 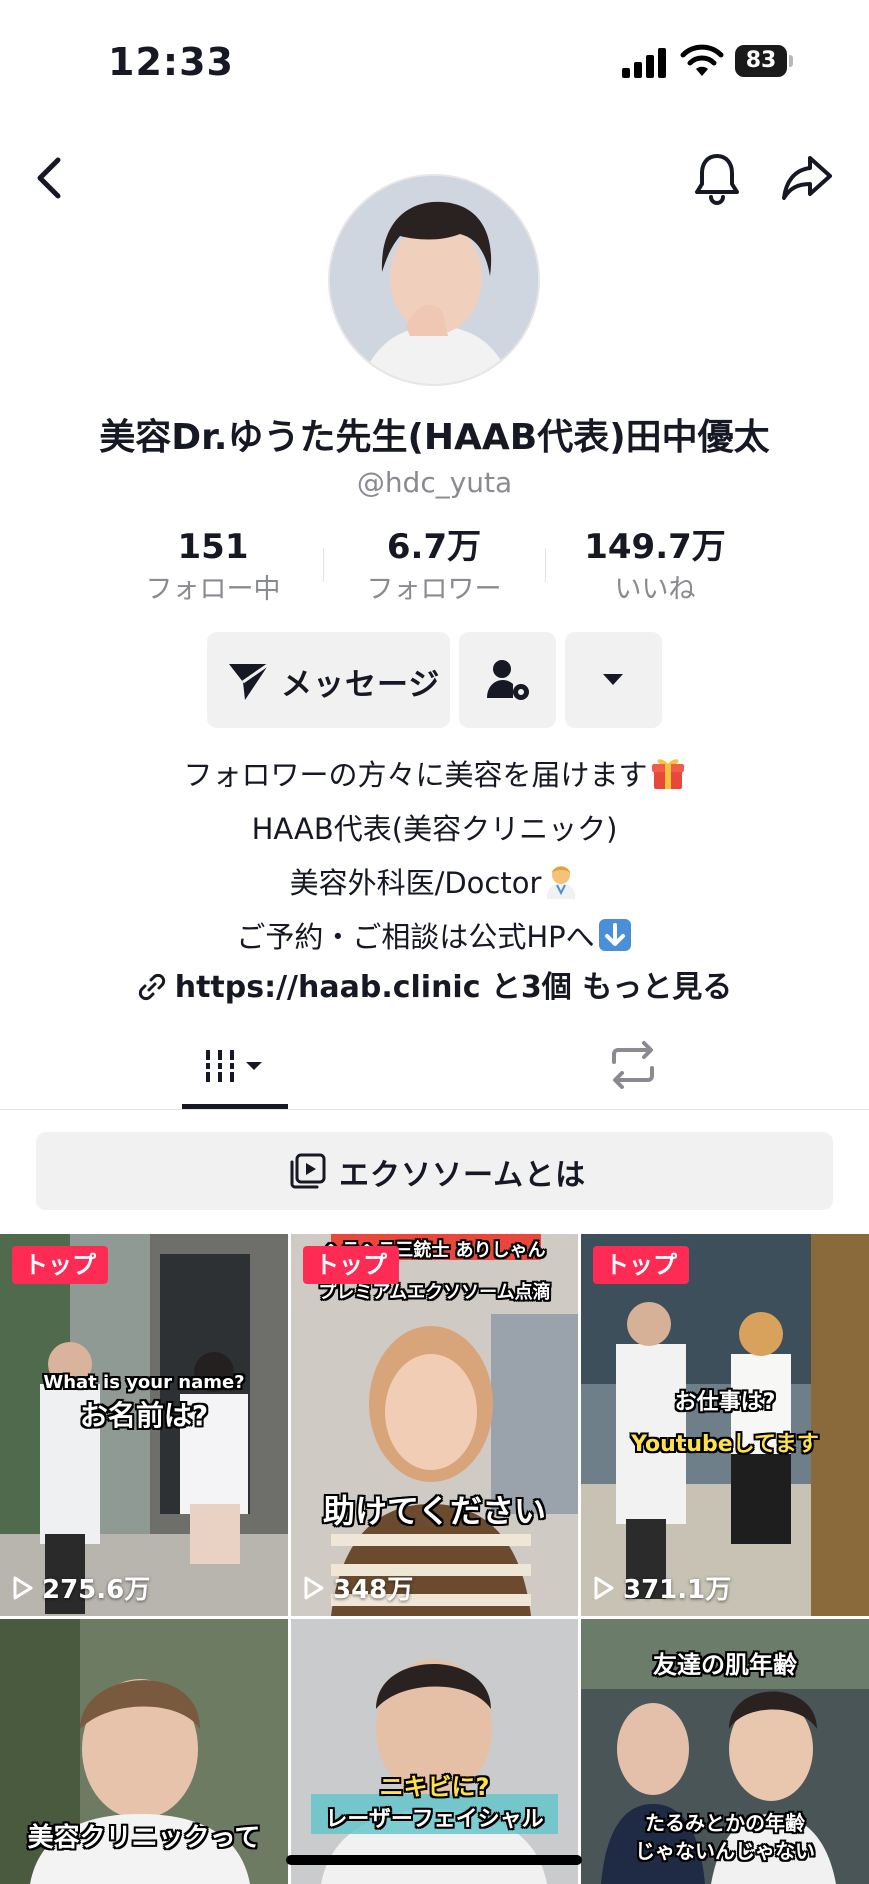 I want to click on stat-followers: 6.7万 フォロワー, so click(x=434, y=566).